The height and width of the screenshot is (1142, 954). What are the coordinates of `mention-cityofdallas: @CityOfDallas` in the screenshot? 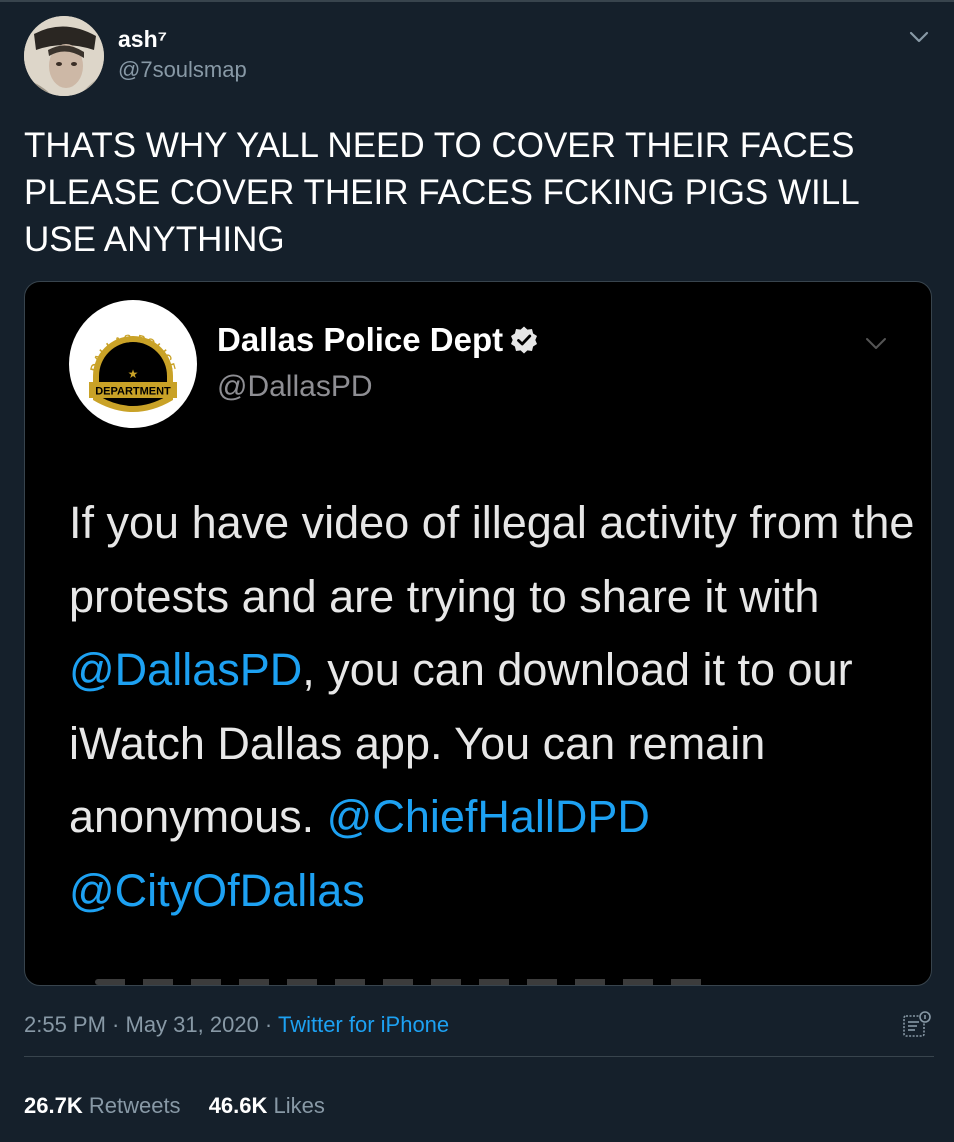 It's located at (217, 890).